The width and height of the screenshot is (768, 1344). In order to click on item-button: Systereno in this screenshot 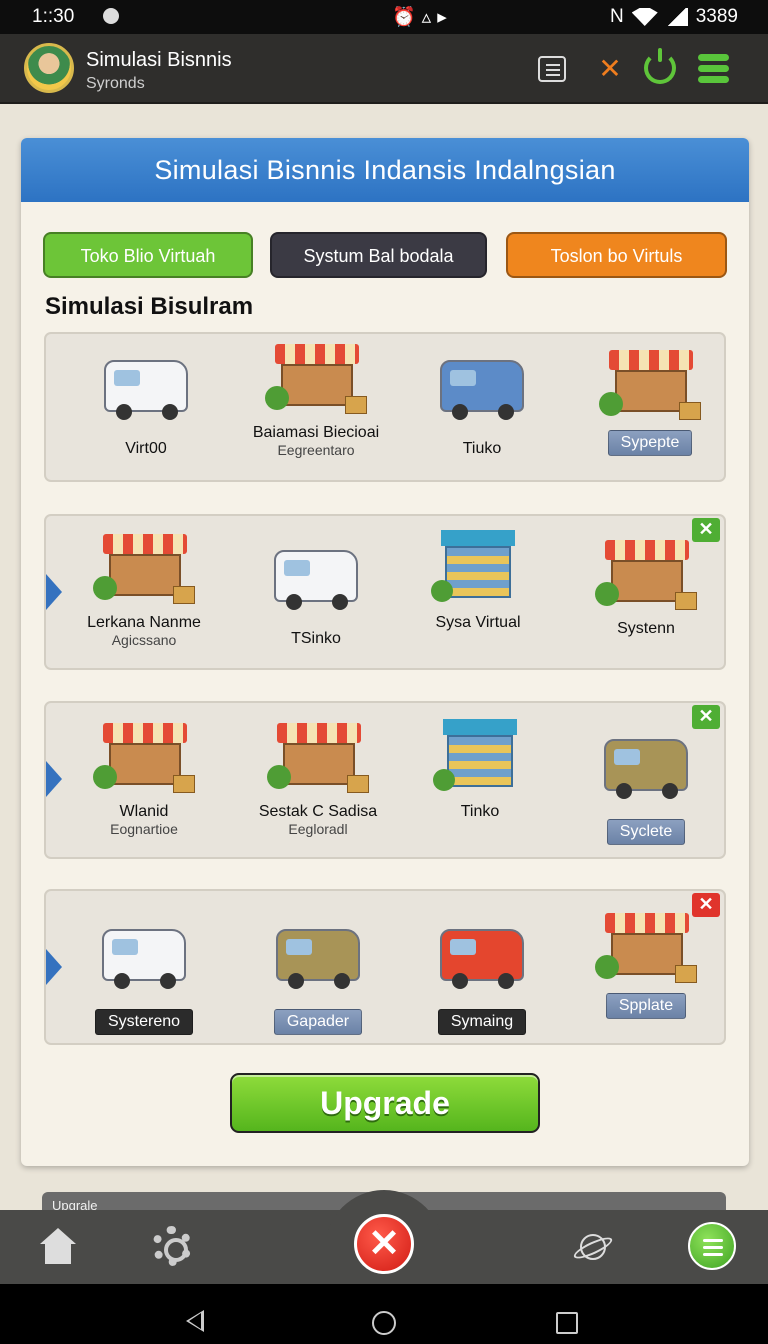, I will do `click(144, 1022)`.